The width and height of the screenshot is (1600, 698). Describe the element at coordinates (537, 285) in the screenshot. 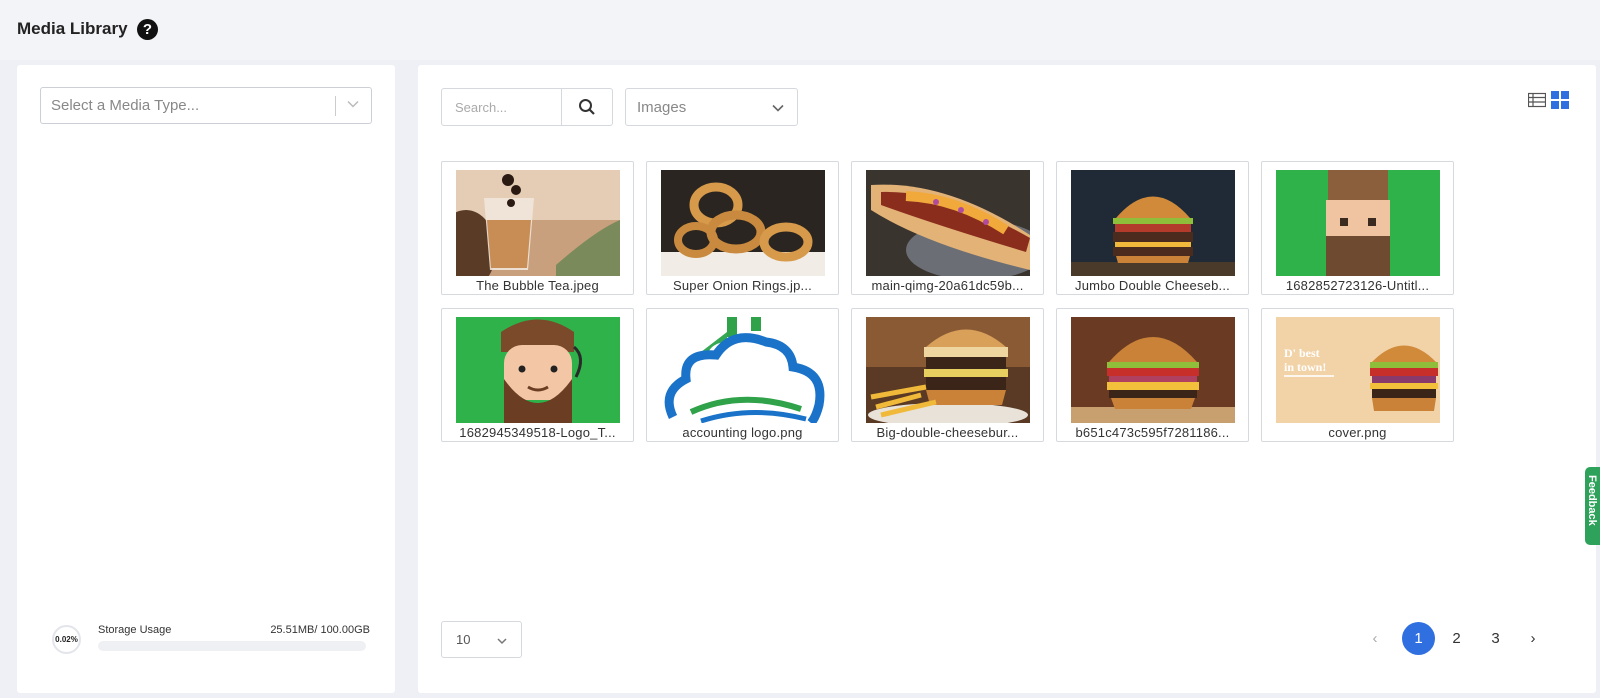

I see `media-file-name: The Bubble Tea.jpeg` at that location.